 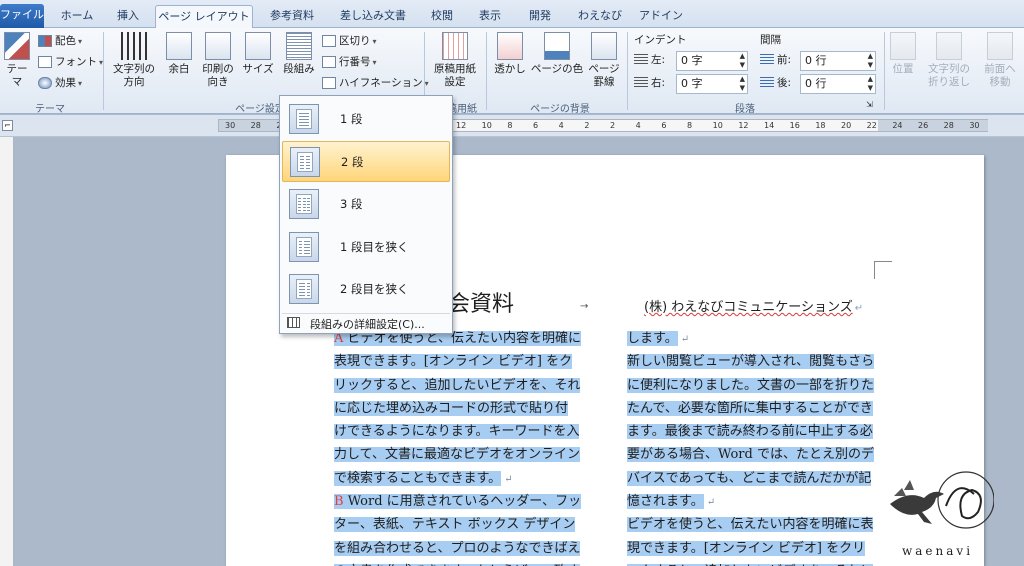 I want to click on text-line: 表現できます。[オンライン ビデオ] をク, so click(x=457, y=361).